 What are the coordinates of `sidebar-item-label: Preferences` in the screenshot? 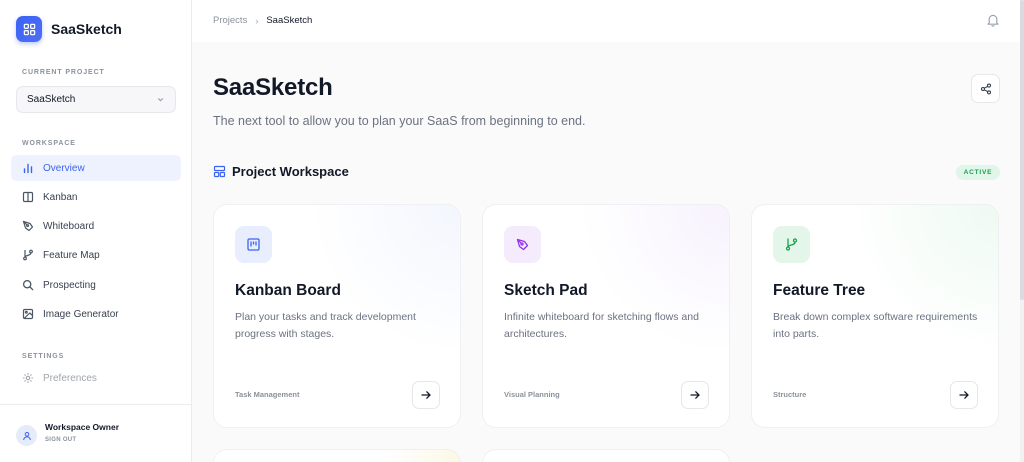 It's located at (70, 378).